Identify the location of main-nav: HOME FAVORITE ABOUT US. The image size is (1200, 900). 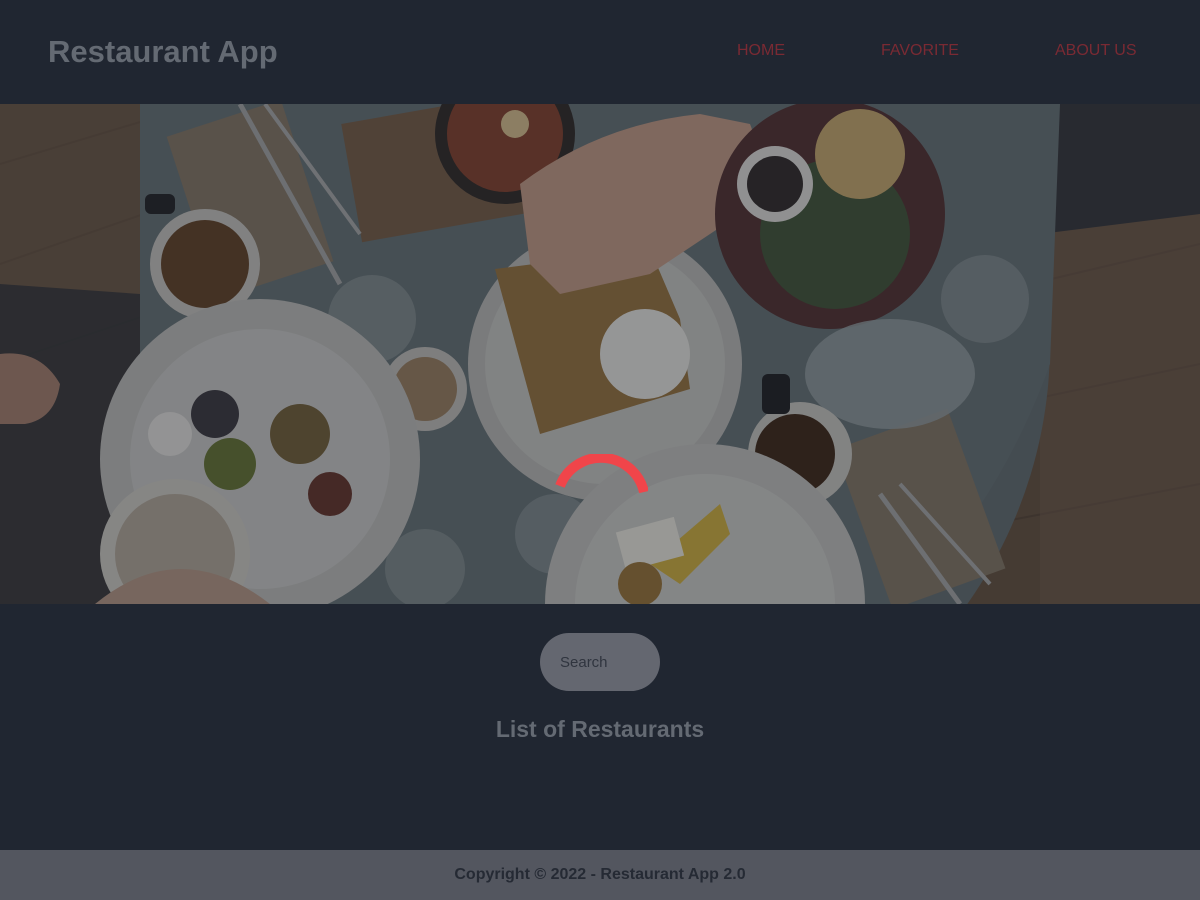
(600, 52).